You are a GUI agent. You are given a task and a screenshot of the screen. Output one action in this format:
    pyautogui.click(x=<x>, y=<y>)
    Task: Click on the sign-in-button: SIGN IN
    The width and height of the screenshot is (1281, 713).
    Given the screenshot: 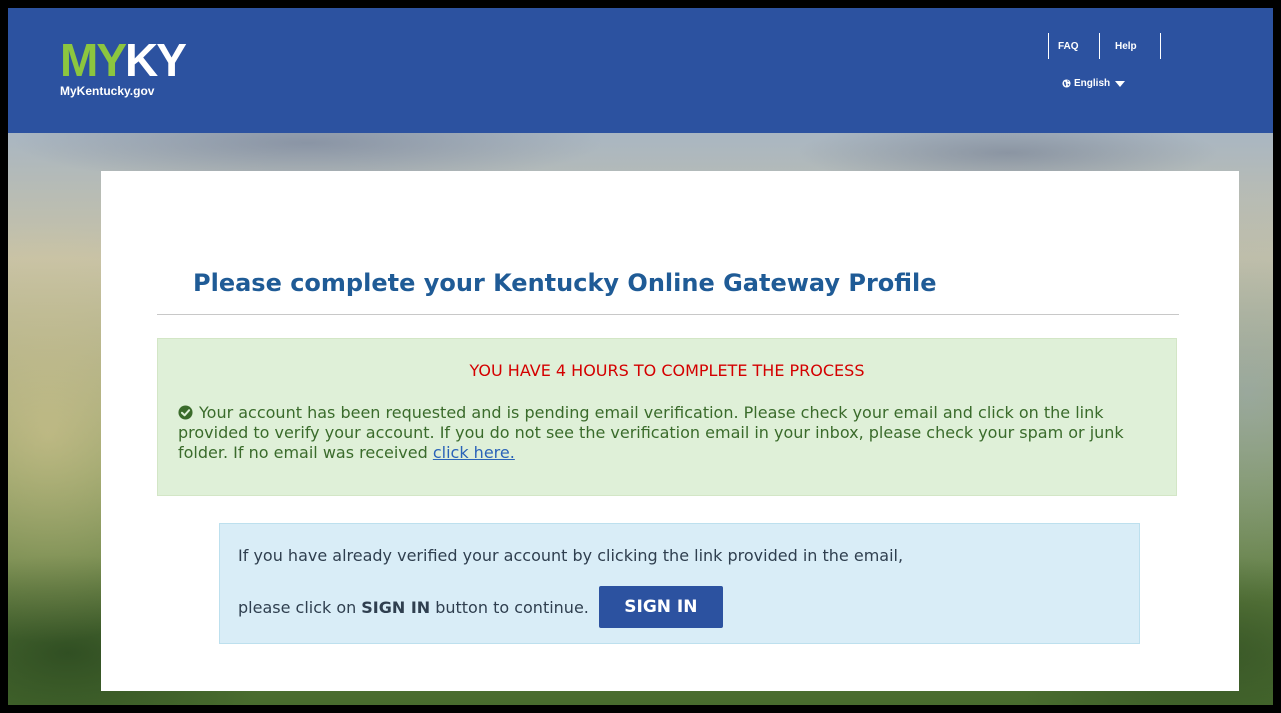 What is the action you would take?
    pyautogui.click(x=660, y=607)
    